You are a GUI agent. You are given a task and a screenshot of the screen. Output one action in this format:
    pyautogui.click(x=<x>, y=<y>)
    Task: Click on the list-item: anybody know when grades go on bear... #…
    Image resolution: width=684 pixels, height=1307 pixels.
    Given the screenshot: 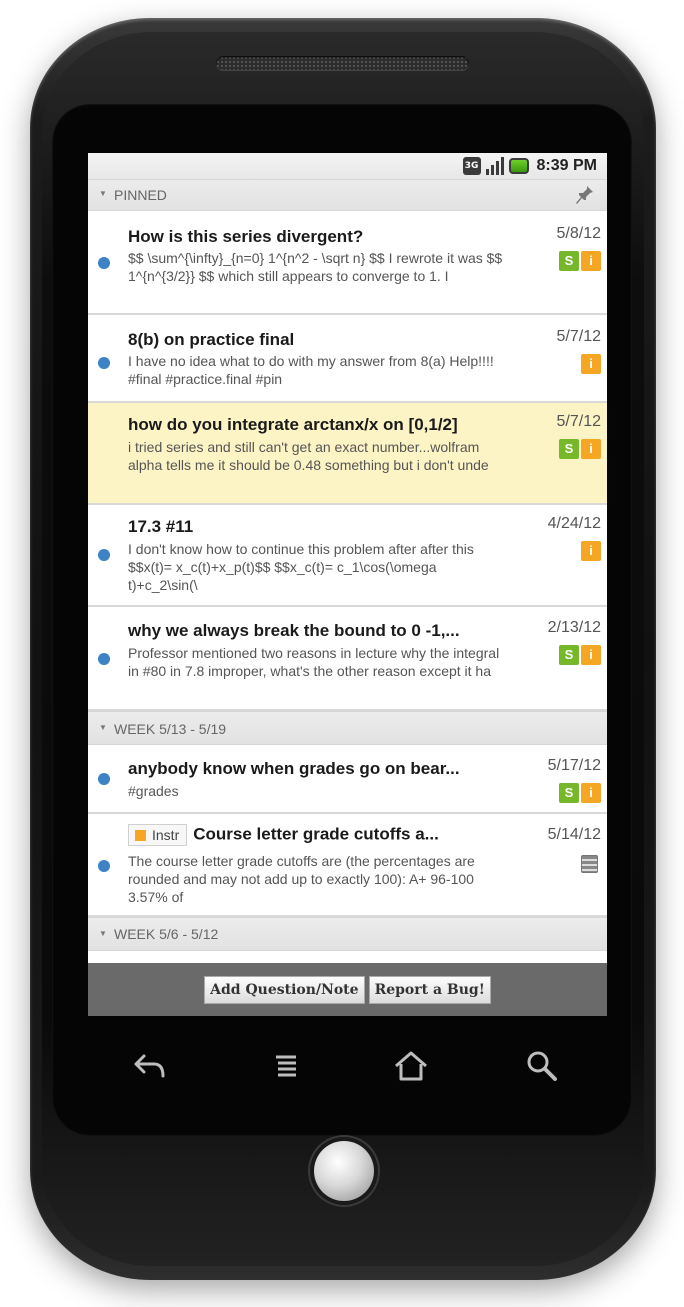 What is the action you would take?
    pyautogui.click(x=347, y=779)
    